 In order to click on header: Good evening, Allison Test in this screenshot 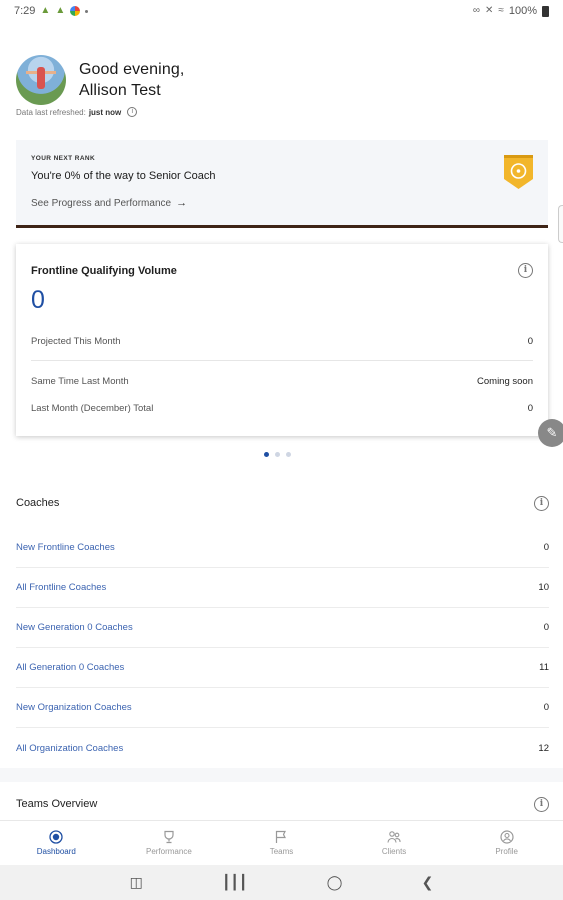, I will do `click(100, 80)`.